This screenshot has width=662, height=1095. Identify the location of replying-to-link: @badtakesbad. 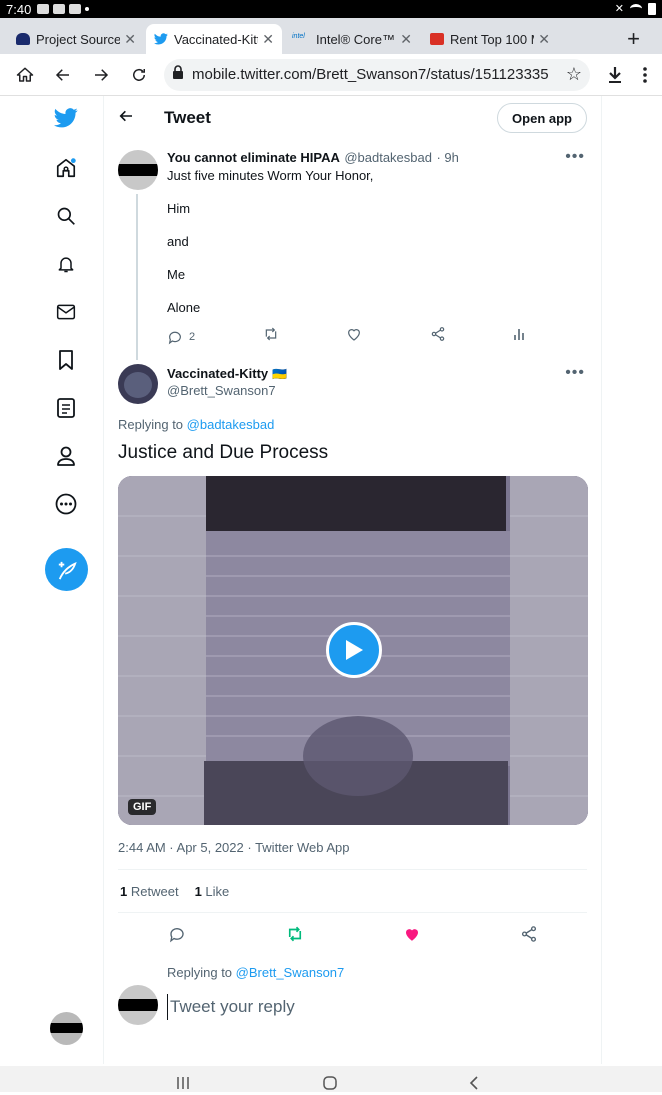
(231, 424).